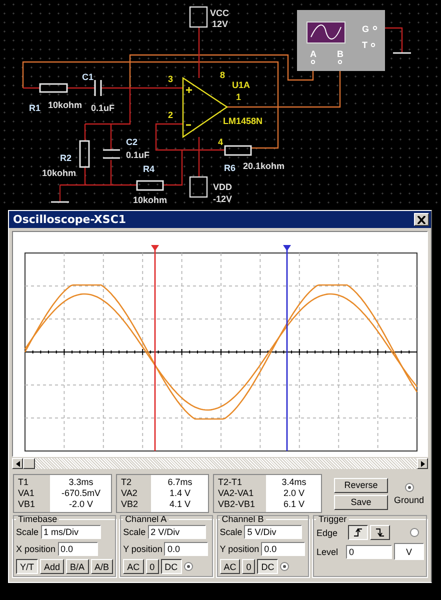 The height and width of the screenshot is (600, 441). What do you see at coordinates (149, 169) in the screenshot?
I see `component-label: R4` at bounding box center [149, 169].